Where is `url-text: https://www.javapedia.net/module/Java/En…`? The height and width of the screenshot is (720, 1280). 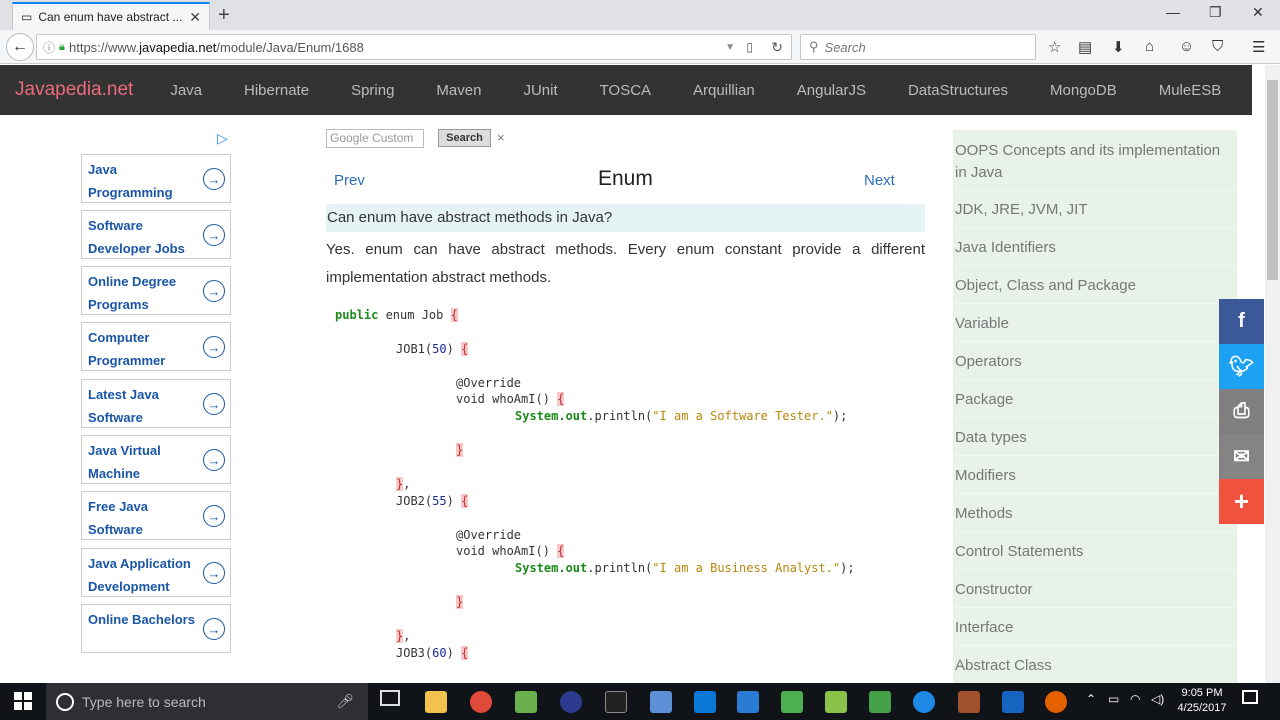
url-text: https://www.javapedia.net/module/Java/En… is located at coordinates (216, 47).